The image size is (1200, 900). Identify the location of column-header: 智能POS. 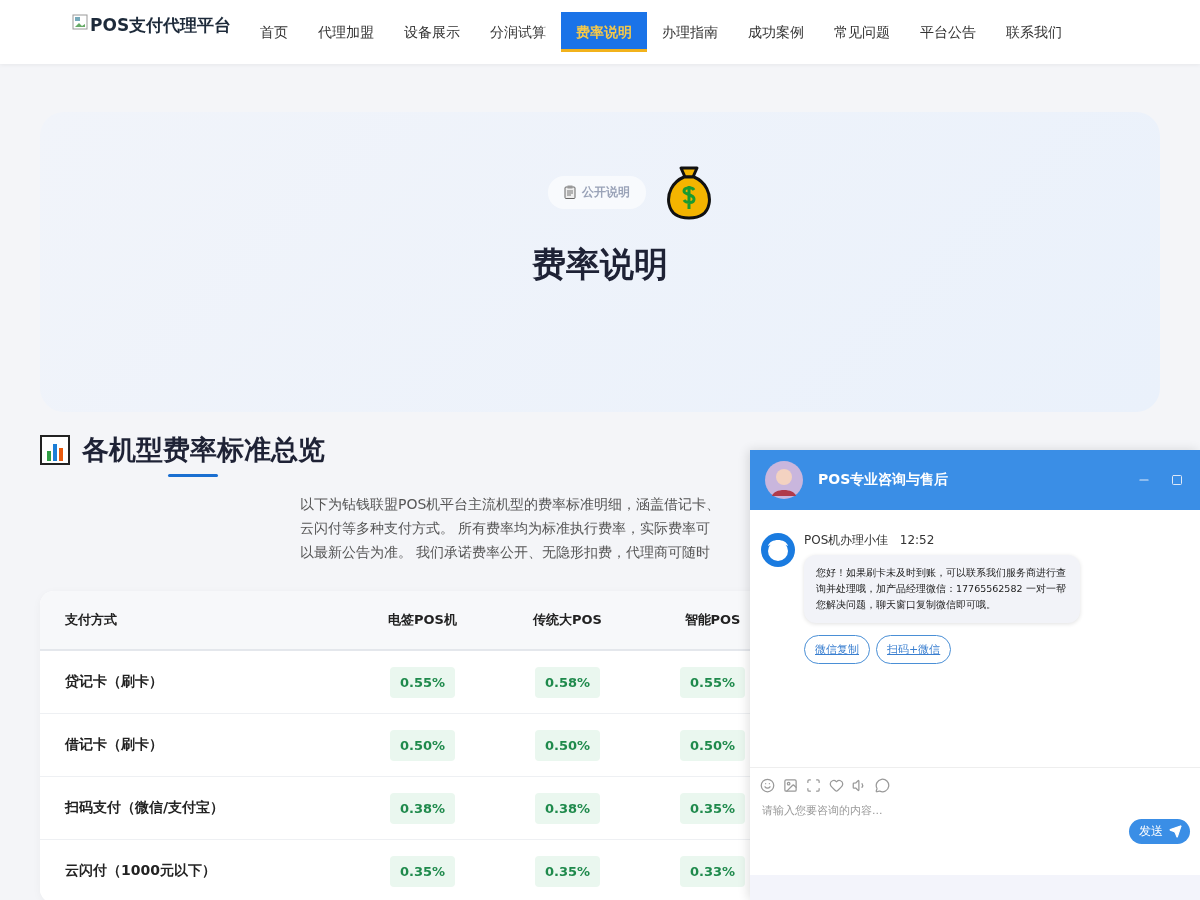
(712, 620).